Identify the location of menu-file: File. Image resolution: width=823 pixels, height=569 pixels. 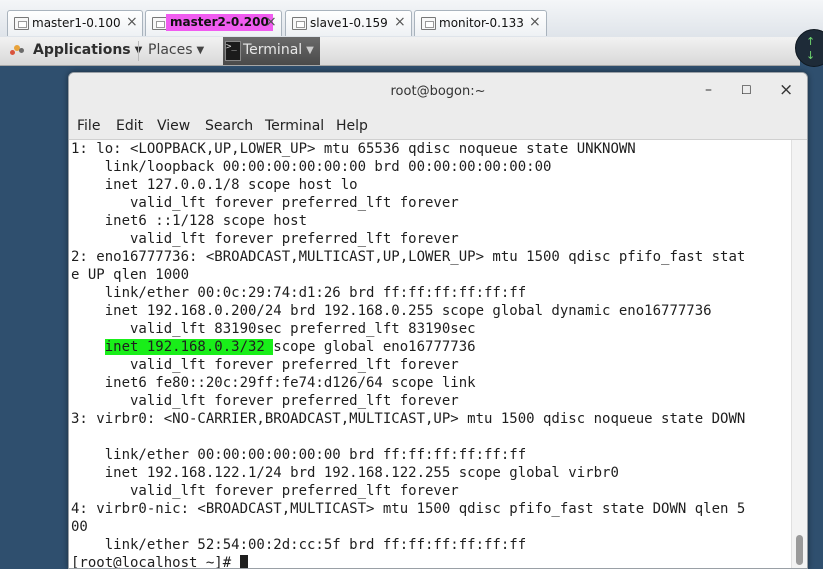
(88, 126).